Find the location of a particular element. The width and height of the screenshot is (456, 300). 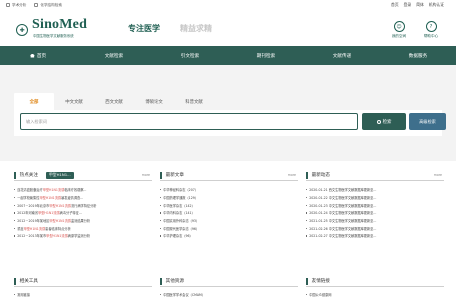

main-nav: 首页 文献检索 引文检索 期刊检索 文献传递 数据服务 is located at coordinates (228, 55).